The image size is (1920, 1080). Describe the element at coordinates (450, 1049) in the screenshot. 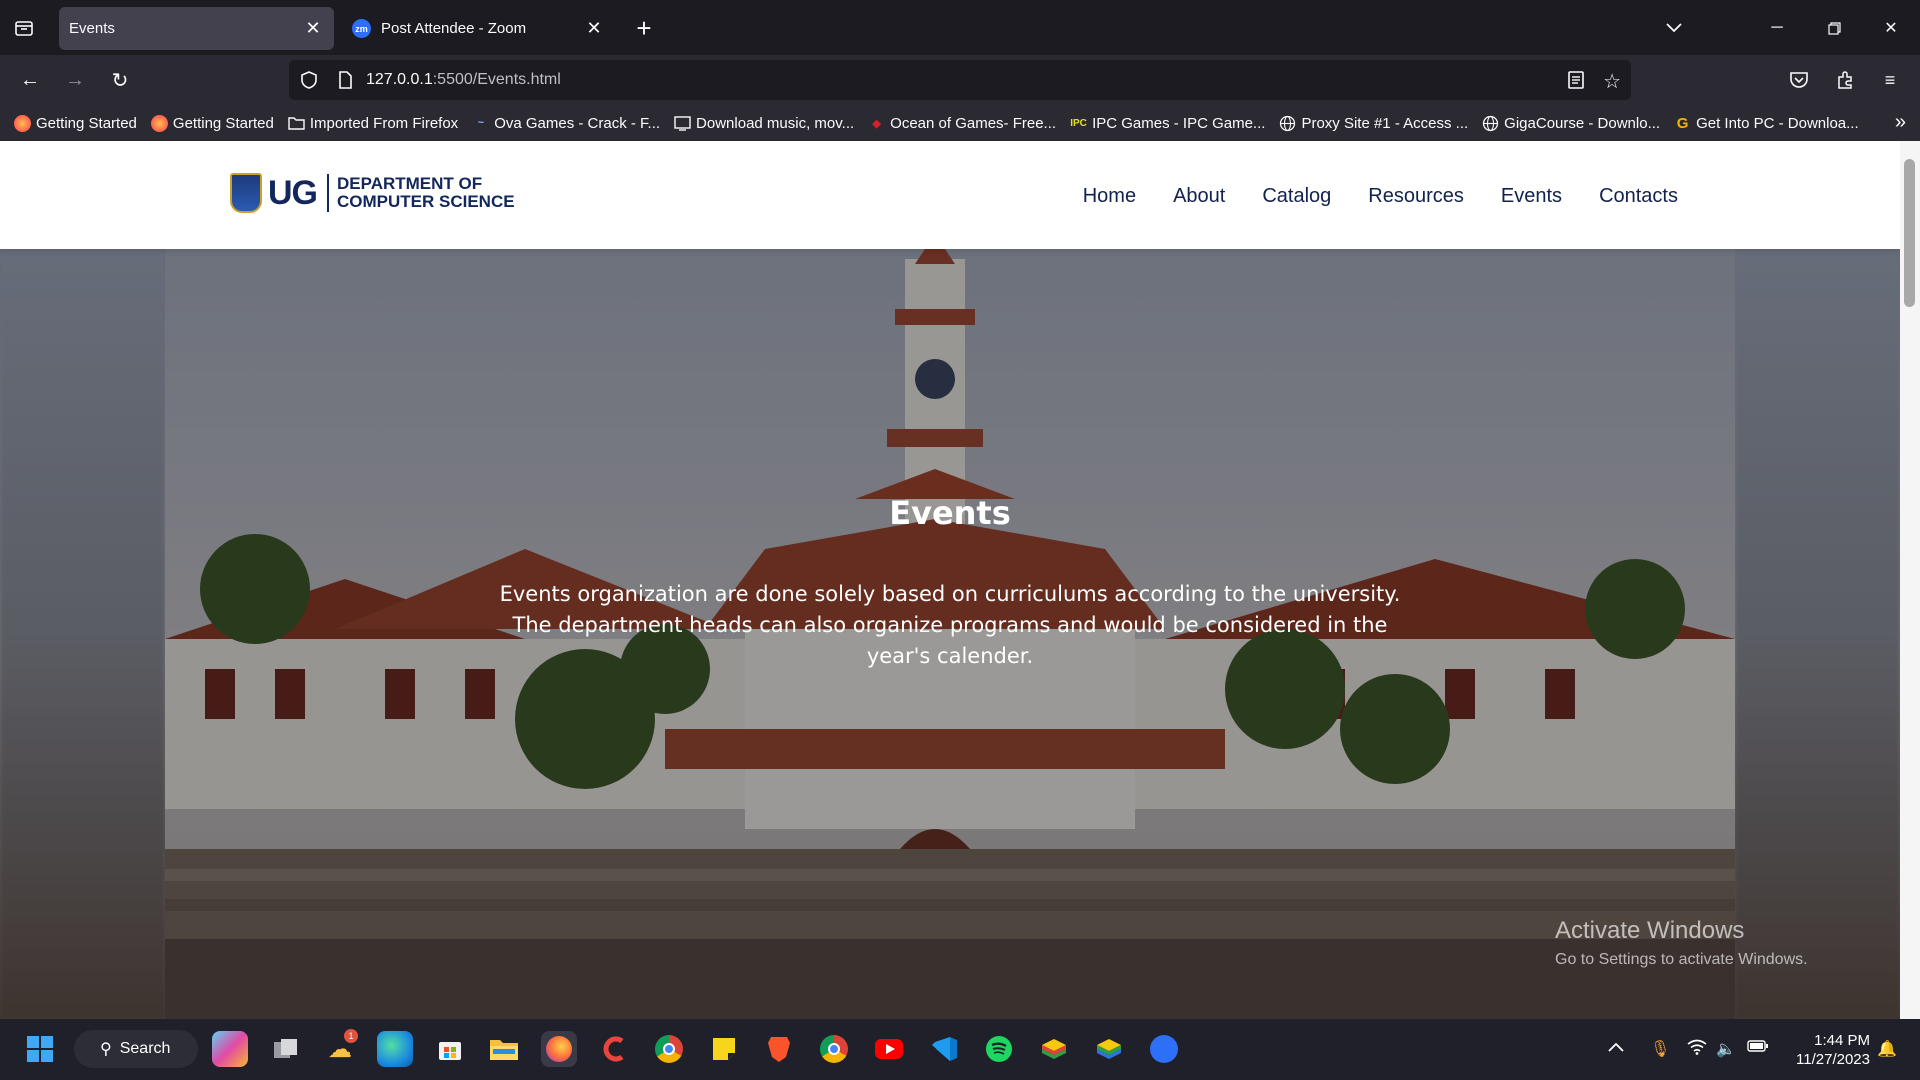

I see `microsoft-store-icon` at that location.